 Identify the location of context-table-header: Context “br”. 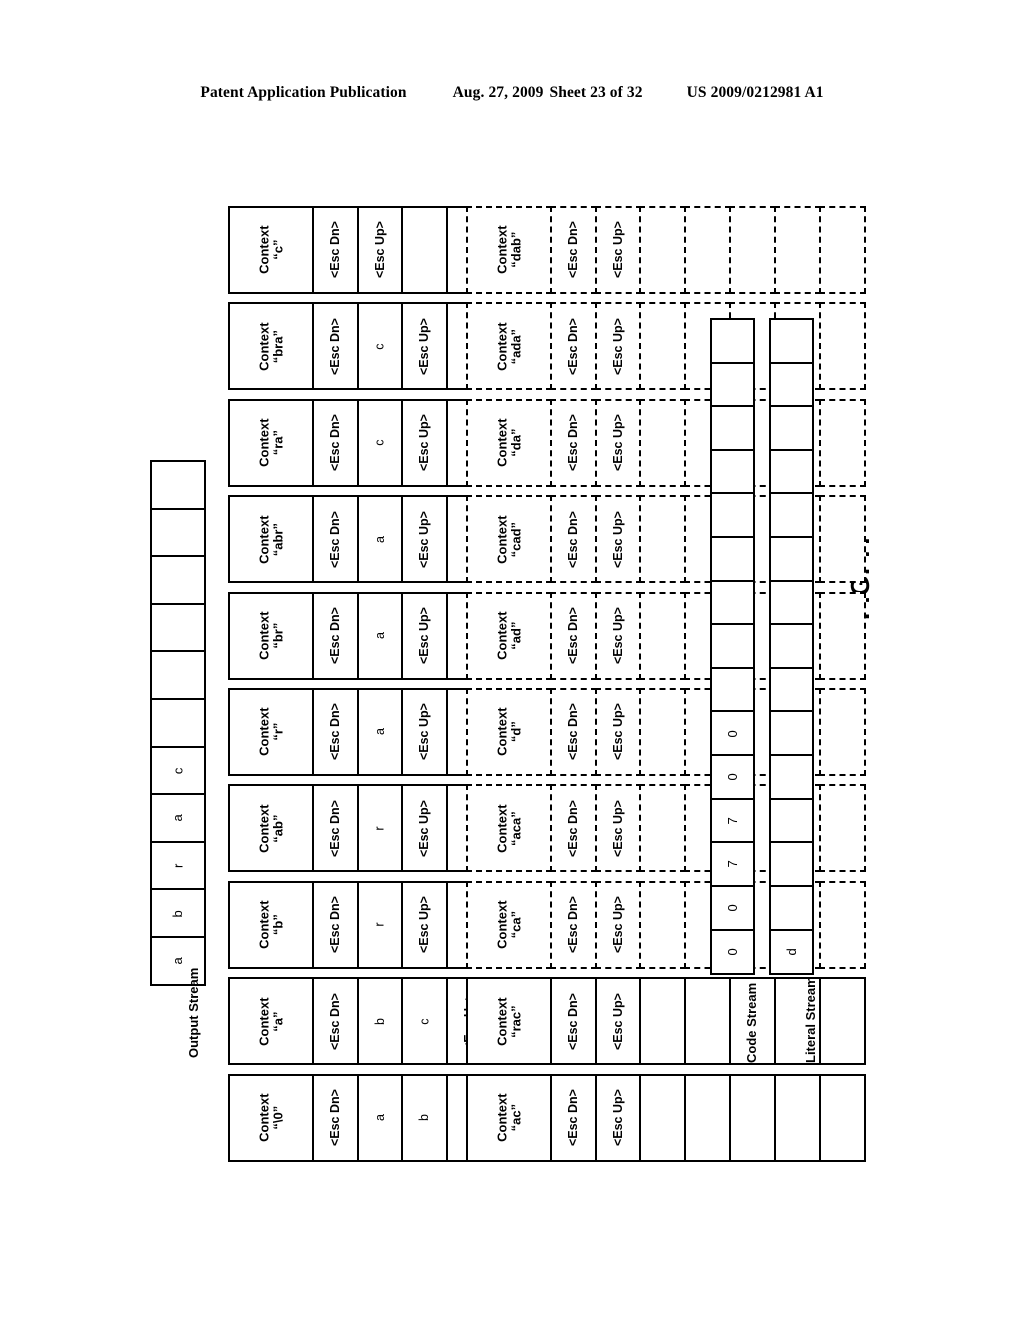
(271, 635).